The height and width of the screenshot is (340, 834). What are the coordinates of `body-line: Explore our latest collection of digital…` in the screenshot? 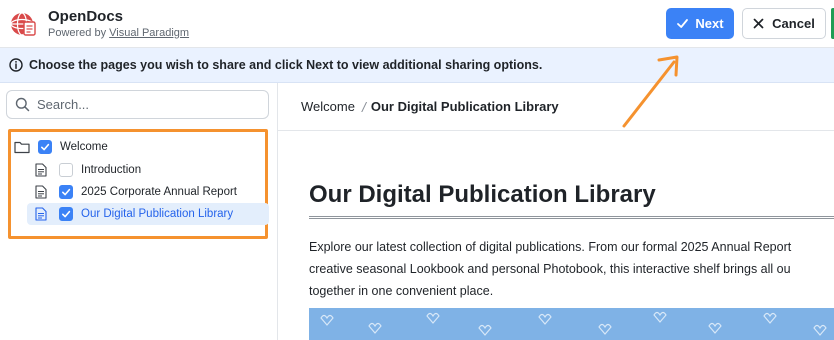 It's located at (550, 247).